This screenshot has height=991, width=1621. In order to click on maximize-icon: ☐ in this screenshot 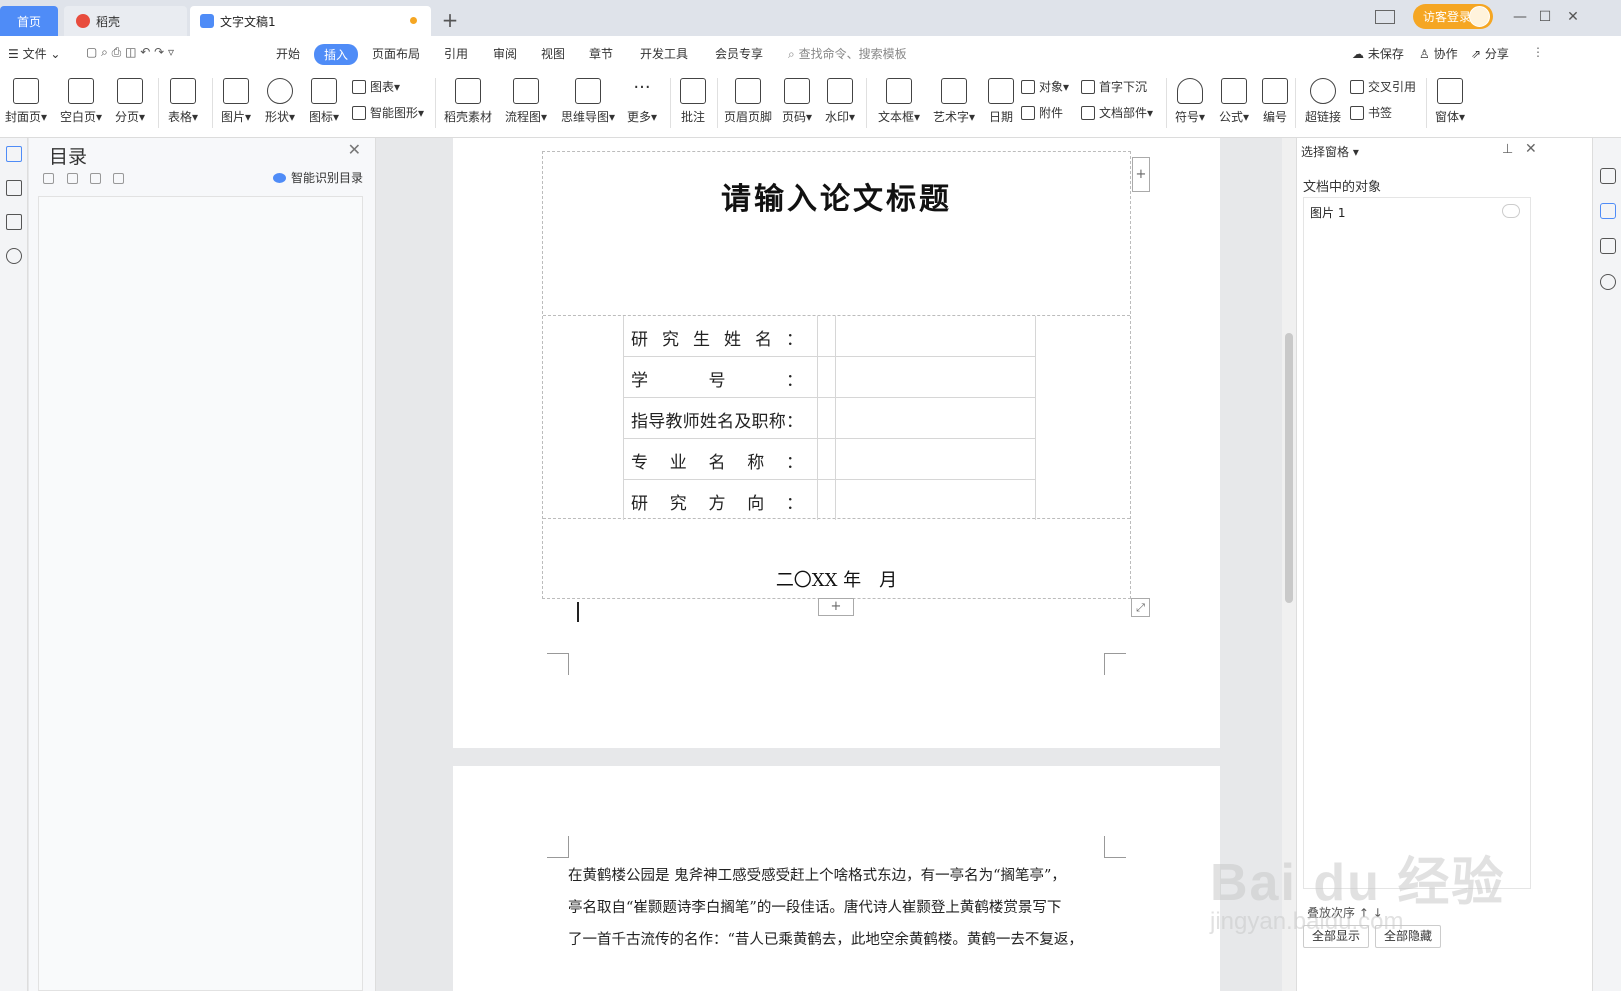, I will do `click(1545, 17)`.